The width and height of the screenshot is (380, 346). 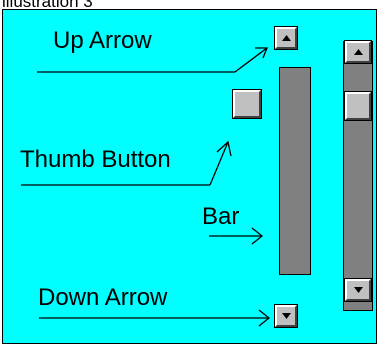 I want to click on exploded-up-arrow-button, so click(x=286, y=38).